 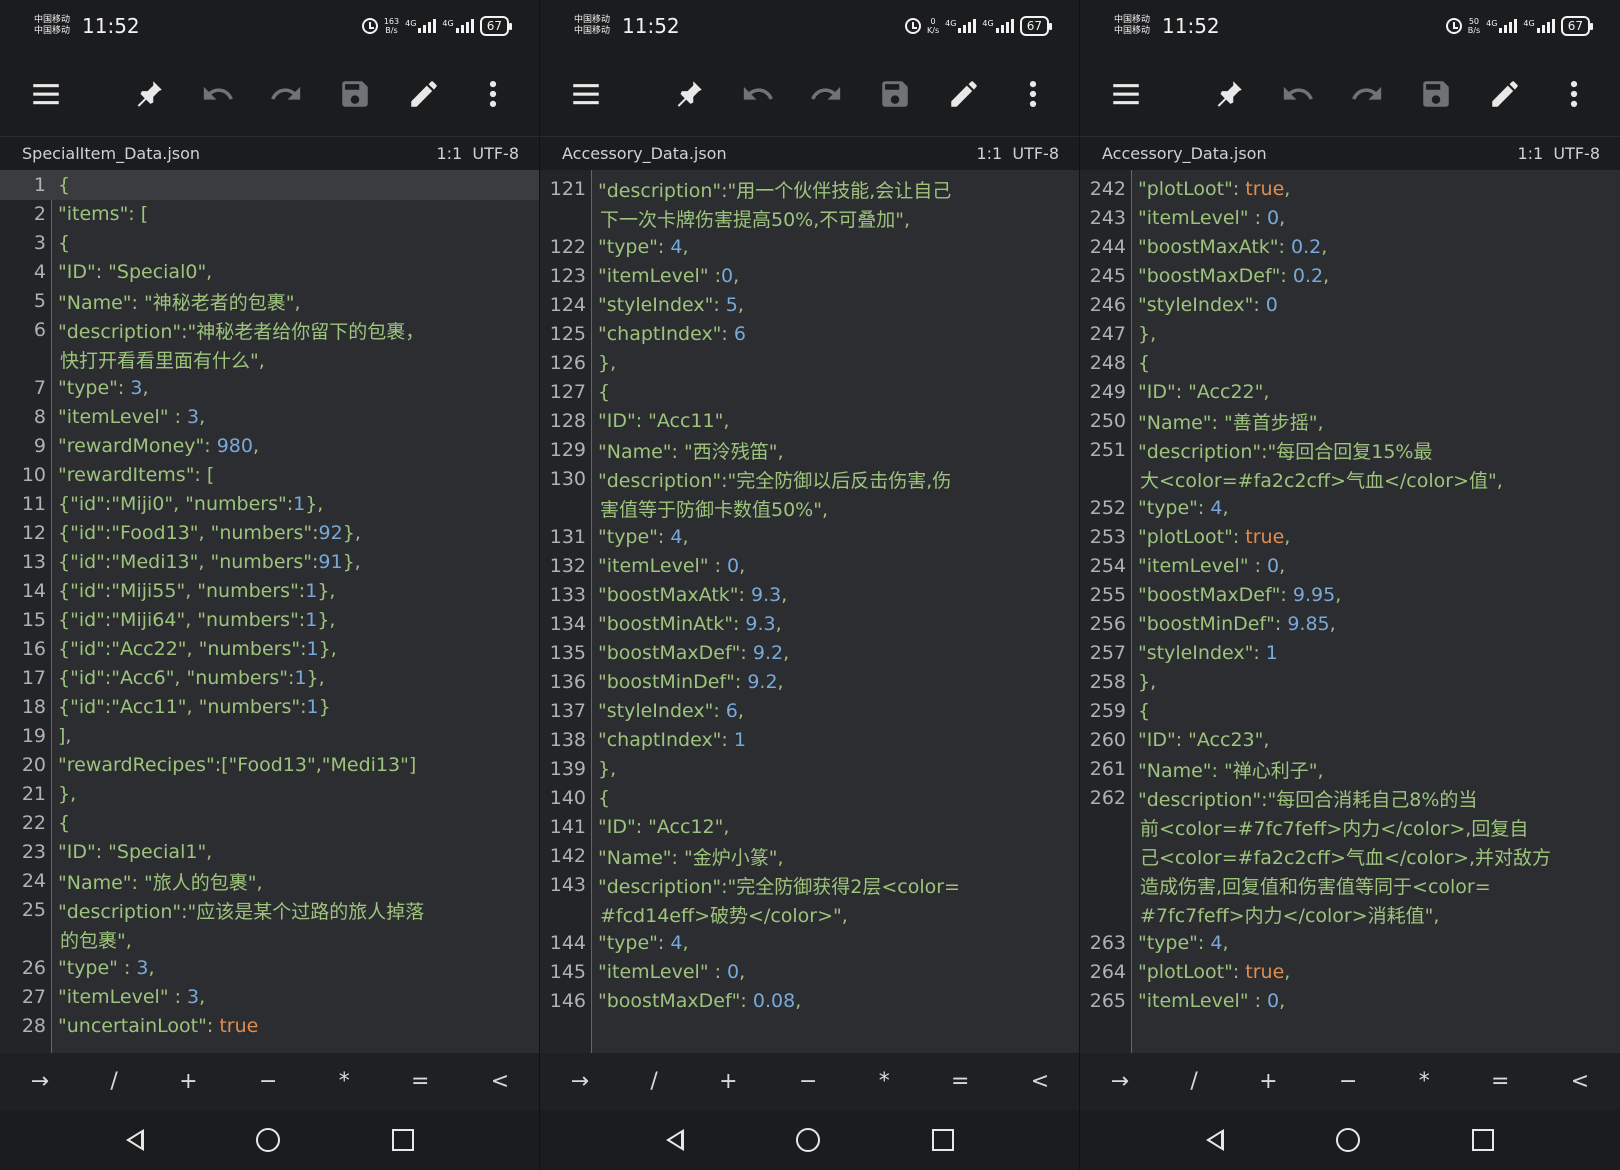 What do you see at coordinates (1233, 247) in the screenshot?
I see `code-text: "boostMaxAtk": 0.2,` at bounding box center [1233, 247].